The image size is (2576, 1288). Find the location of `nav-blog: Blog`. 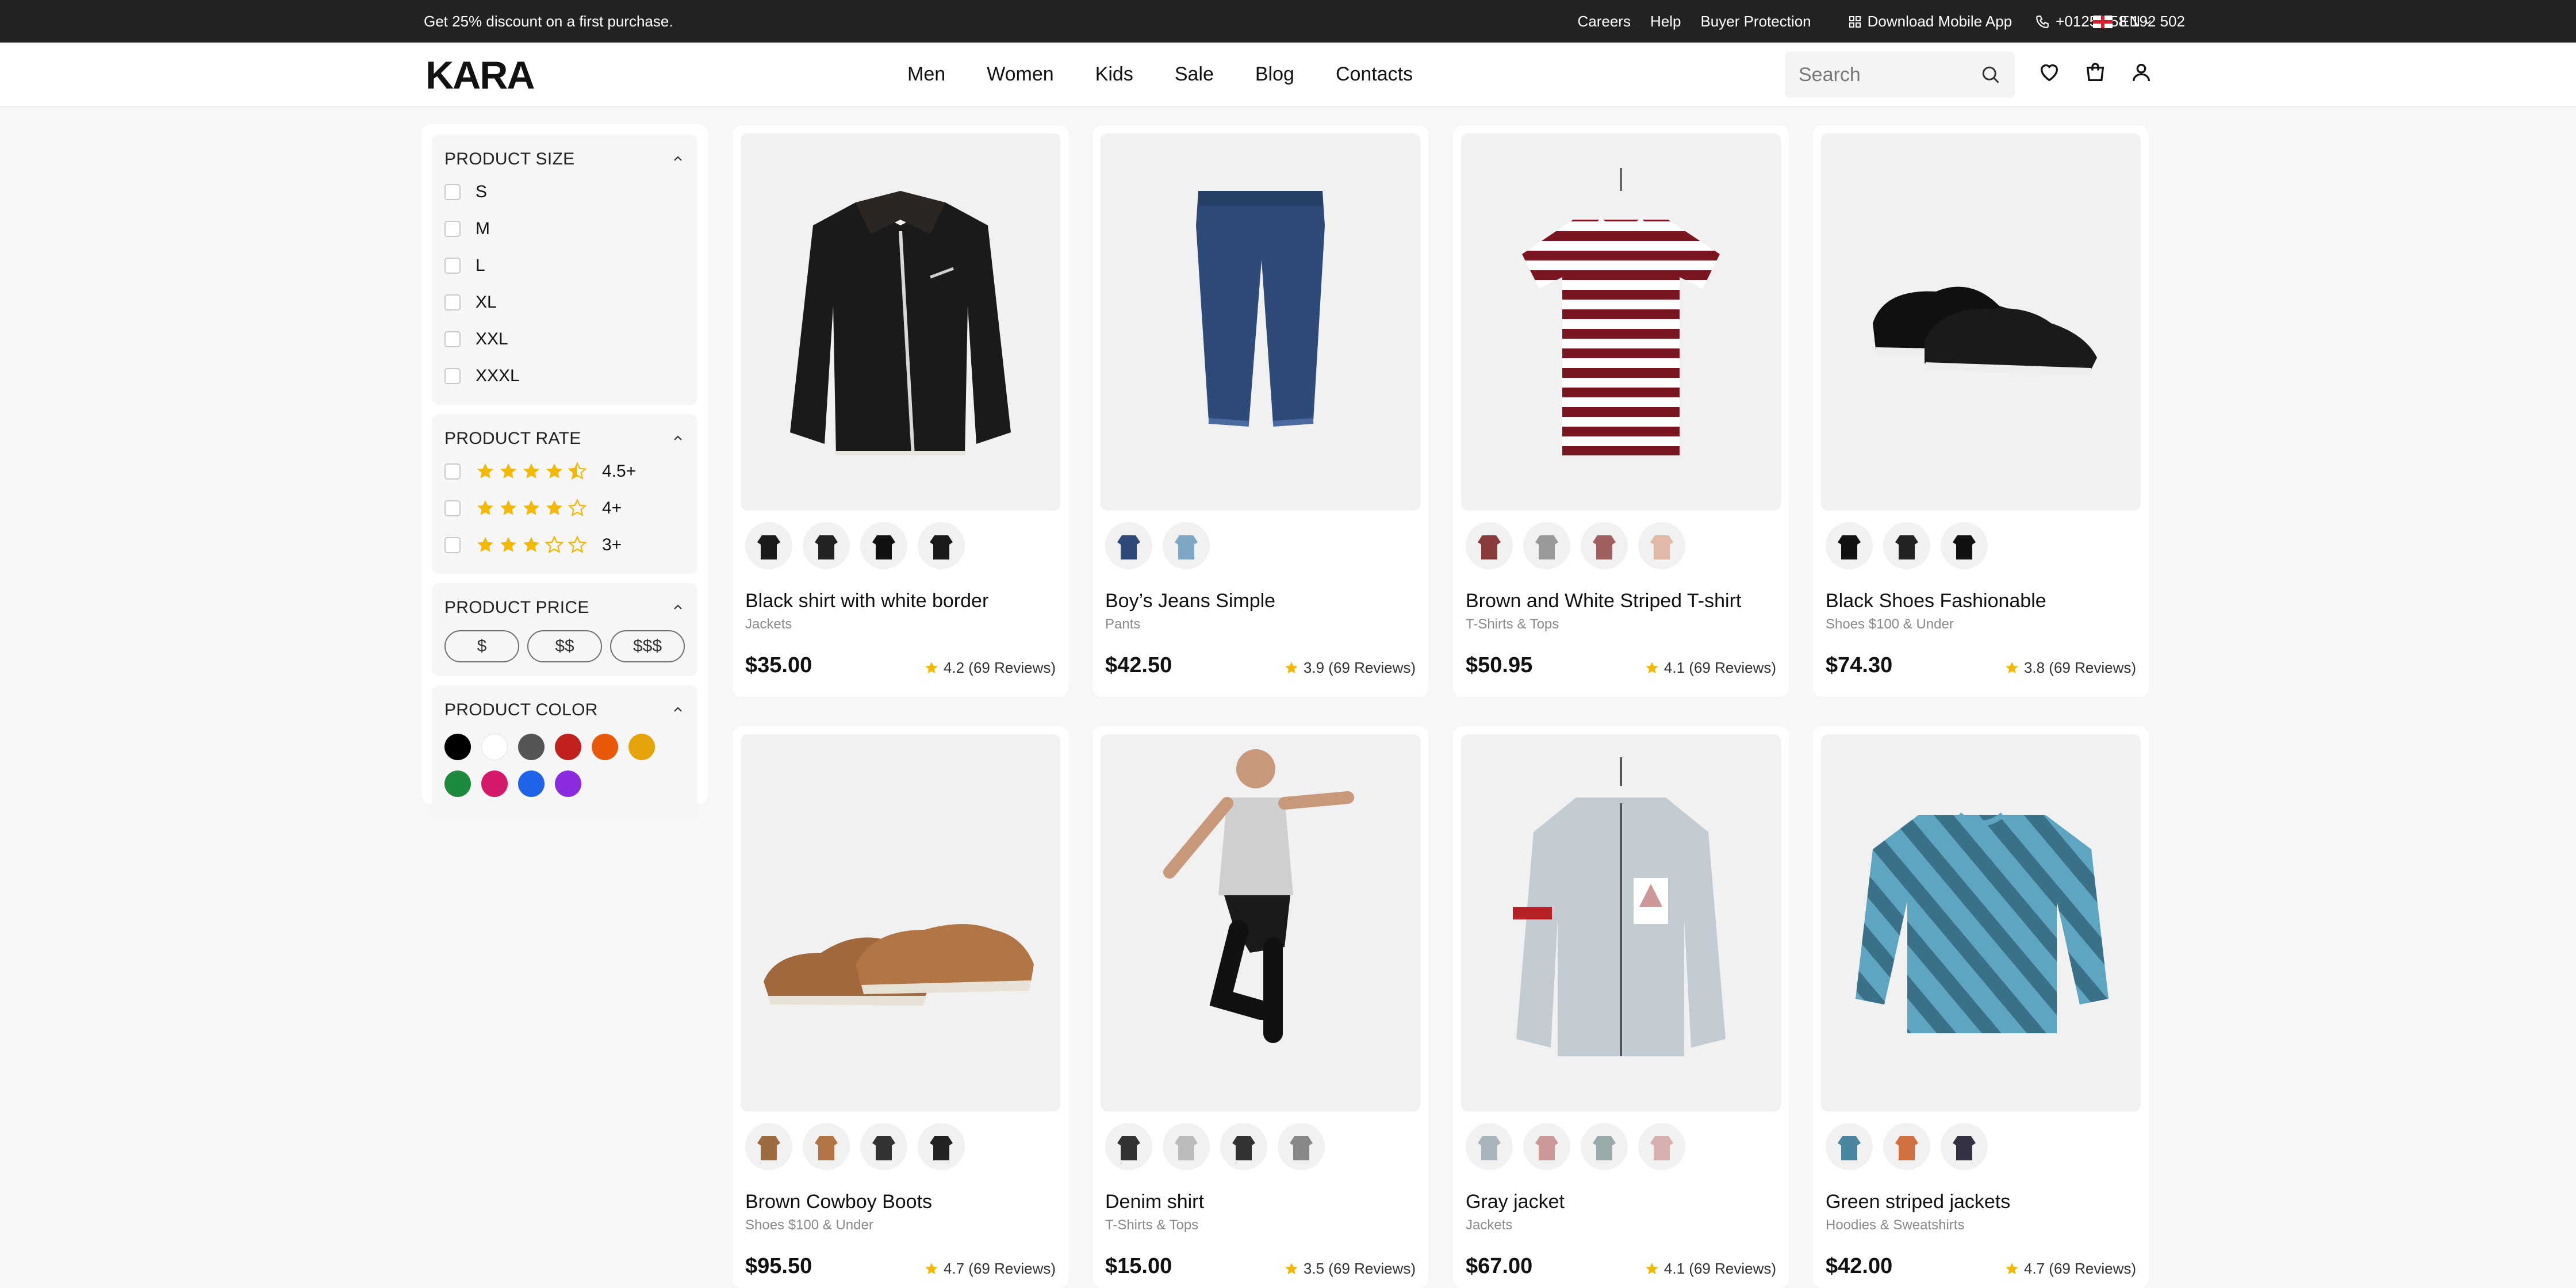

nav-blog: Blog is located at coordinates (1274, 74).